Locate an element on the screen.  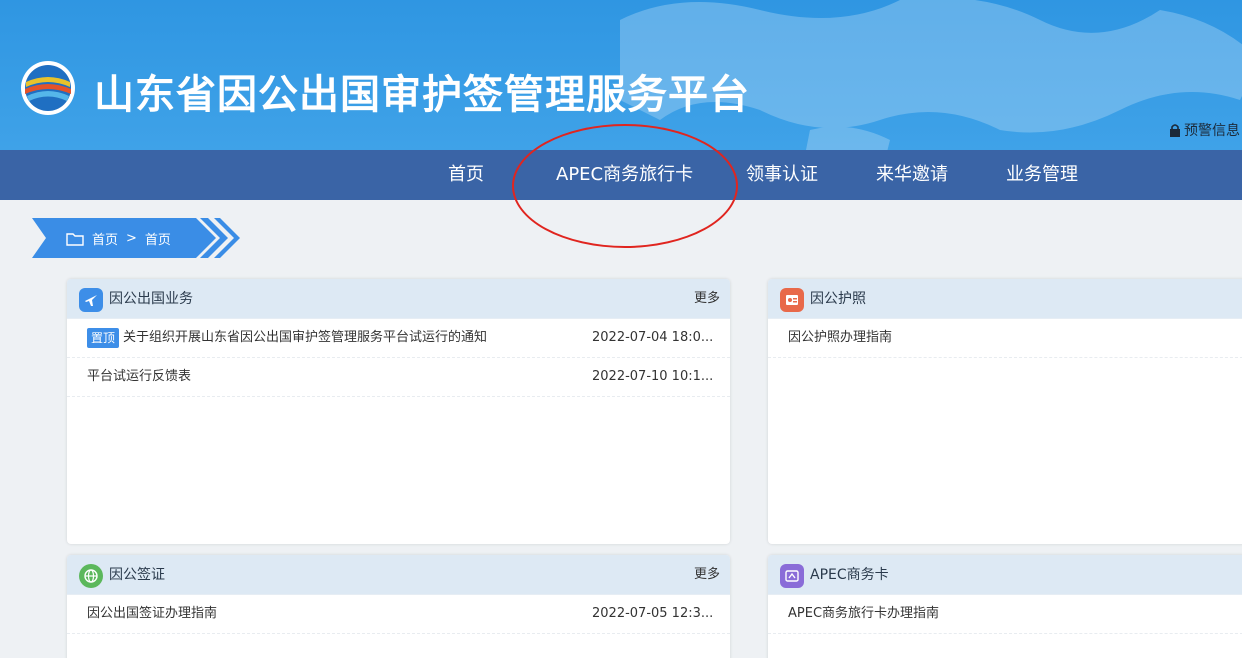
list-item: APEC商务旅行卡办理指南 is located at coordinates (1005, 614).